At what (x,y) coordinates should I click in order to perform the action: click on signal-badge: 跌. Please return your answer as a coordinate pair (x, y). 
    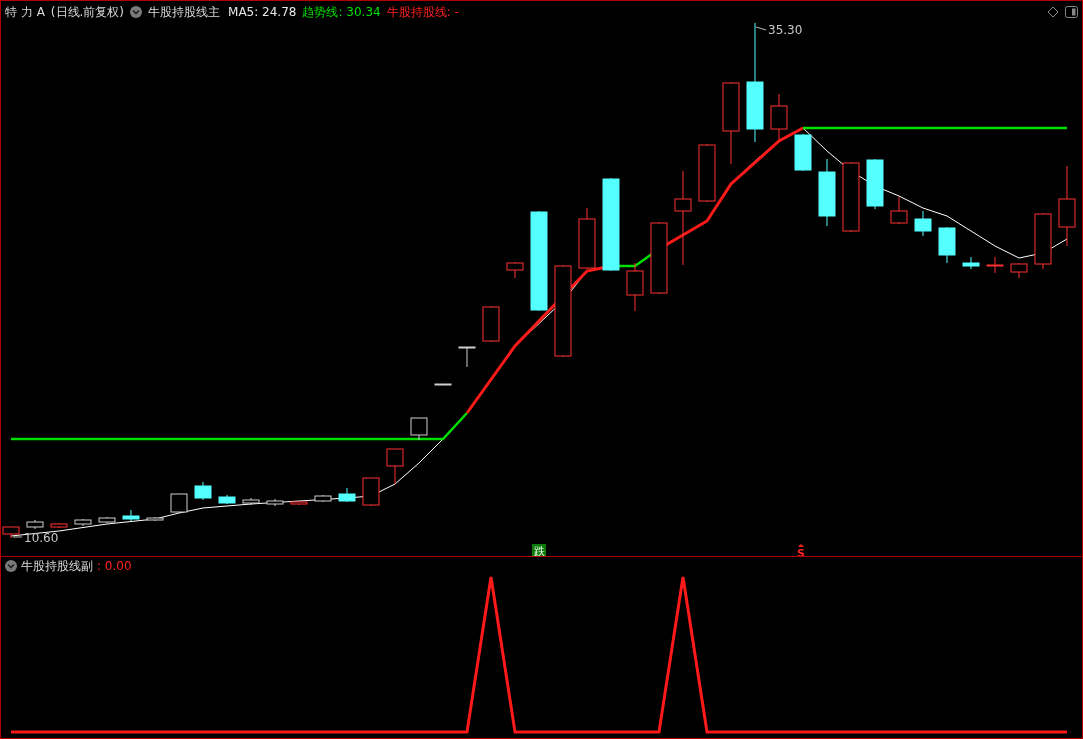
    Looking at the image, I should click on (539, 550).